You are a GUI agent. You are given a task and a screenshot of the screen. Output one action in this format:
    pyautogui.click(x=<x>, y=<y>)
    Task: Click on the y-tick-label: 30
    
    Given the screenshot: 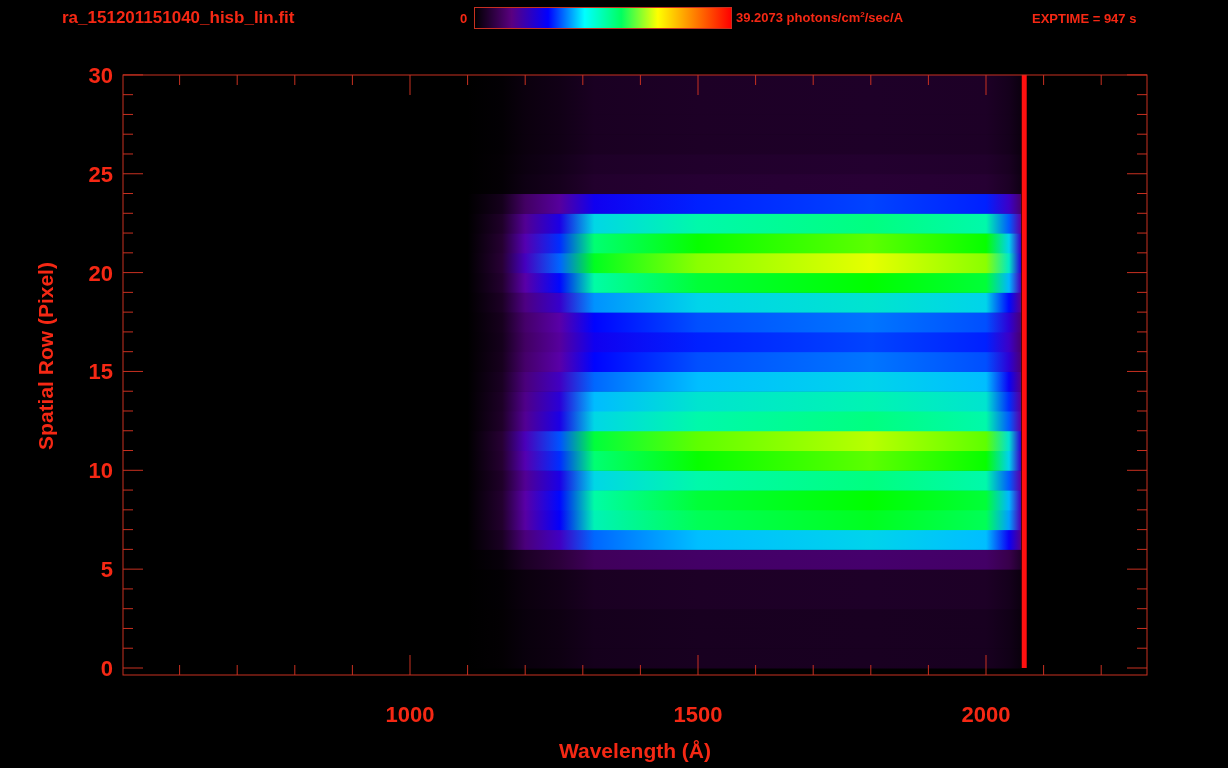 What is the action you would take?
    pyautogui.click(x=100, y=75)
    